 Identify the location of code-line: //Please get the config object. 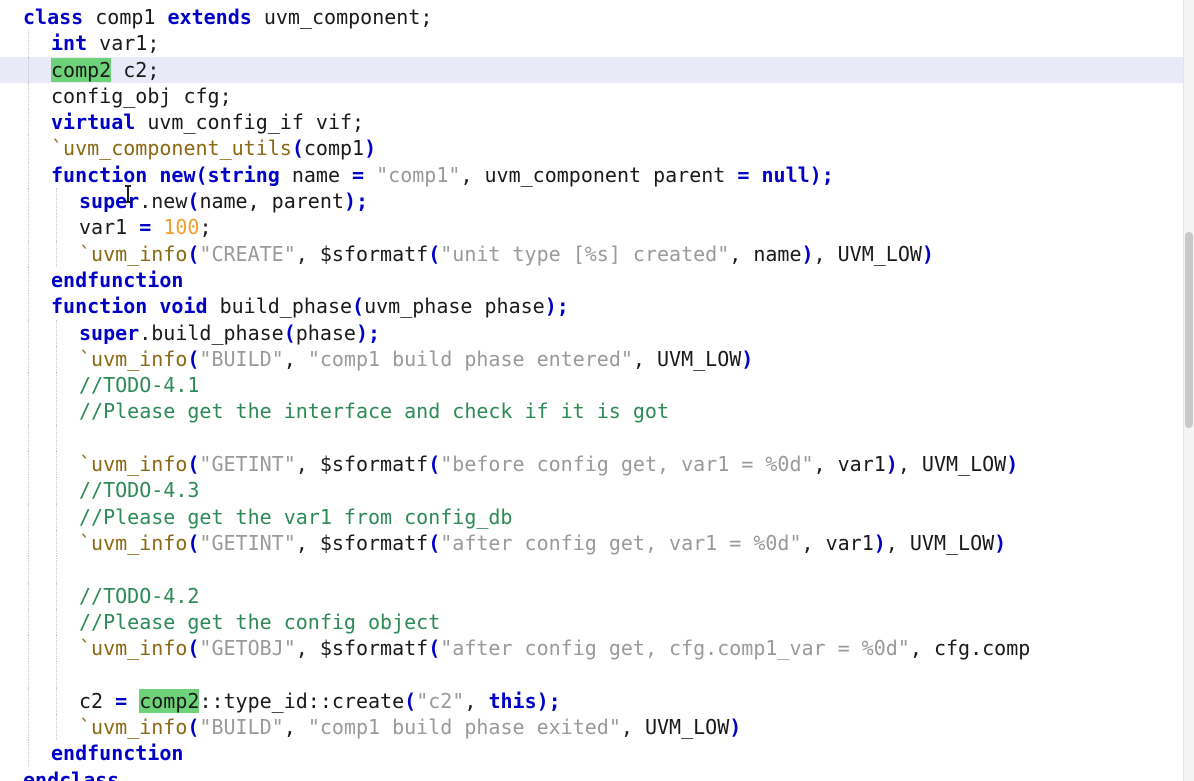
(592, 622).